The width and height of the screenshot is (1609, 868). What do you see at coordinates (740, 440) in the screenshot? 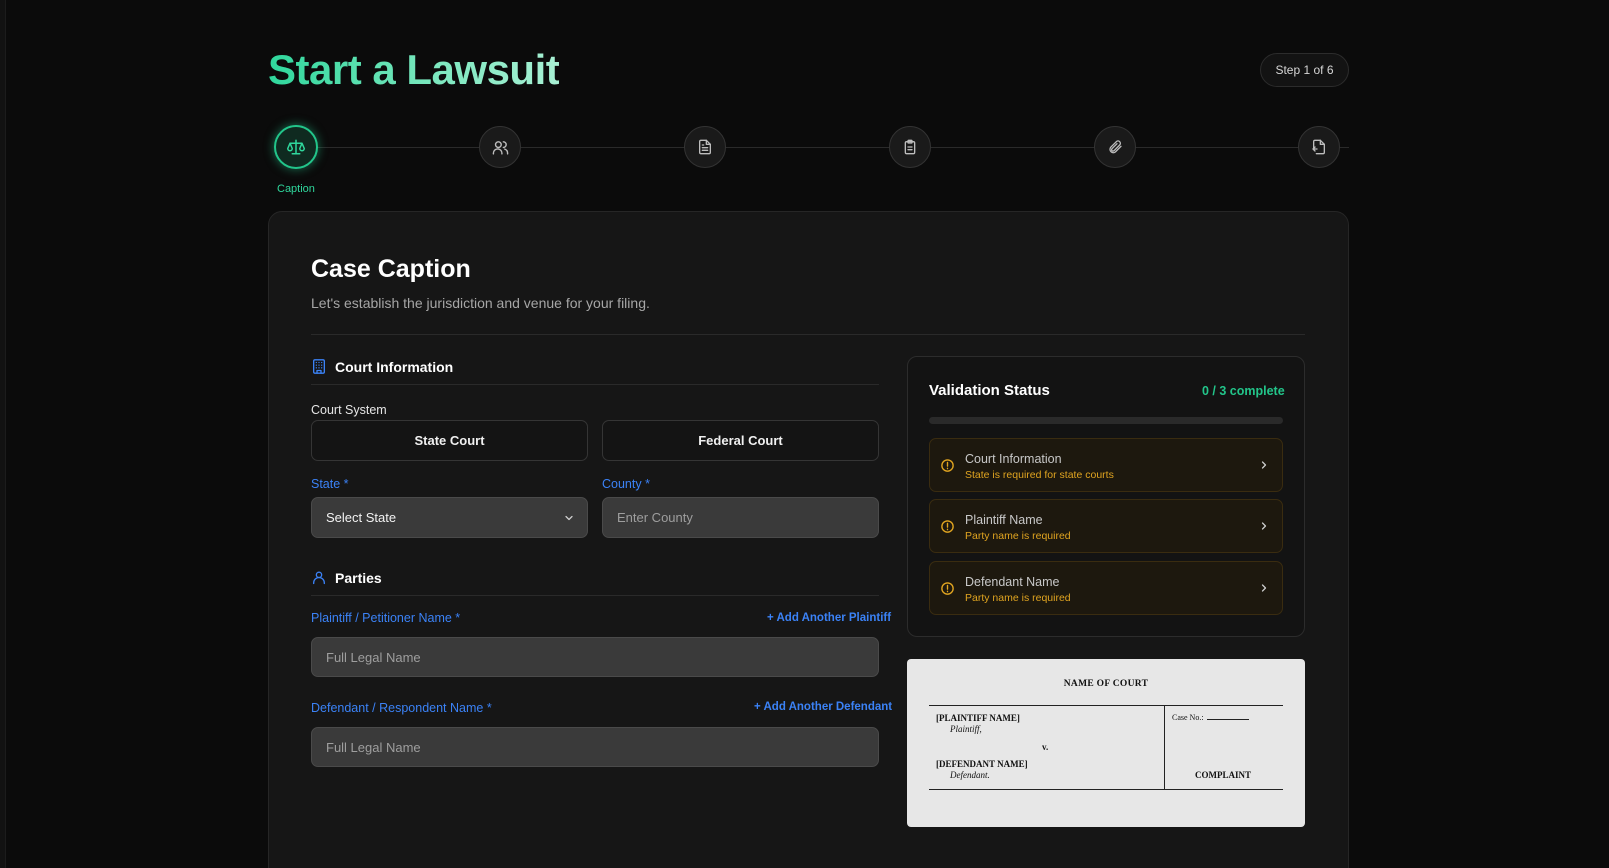
I see `federal-court-button: Federal Court` at bounding box center [740, 440].